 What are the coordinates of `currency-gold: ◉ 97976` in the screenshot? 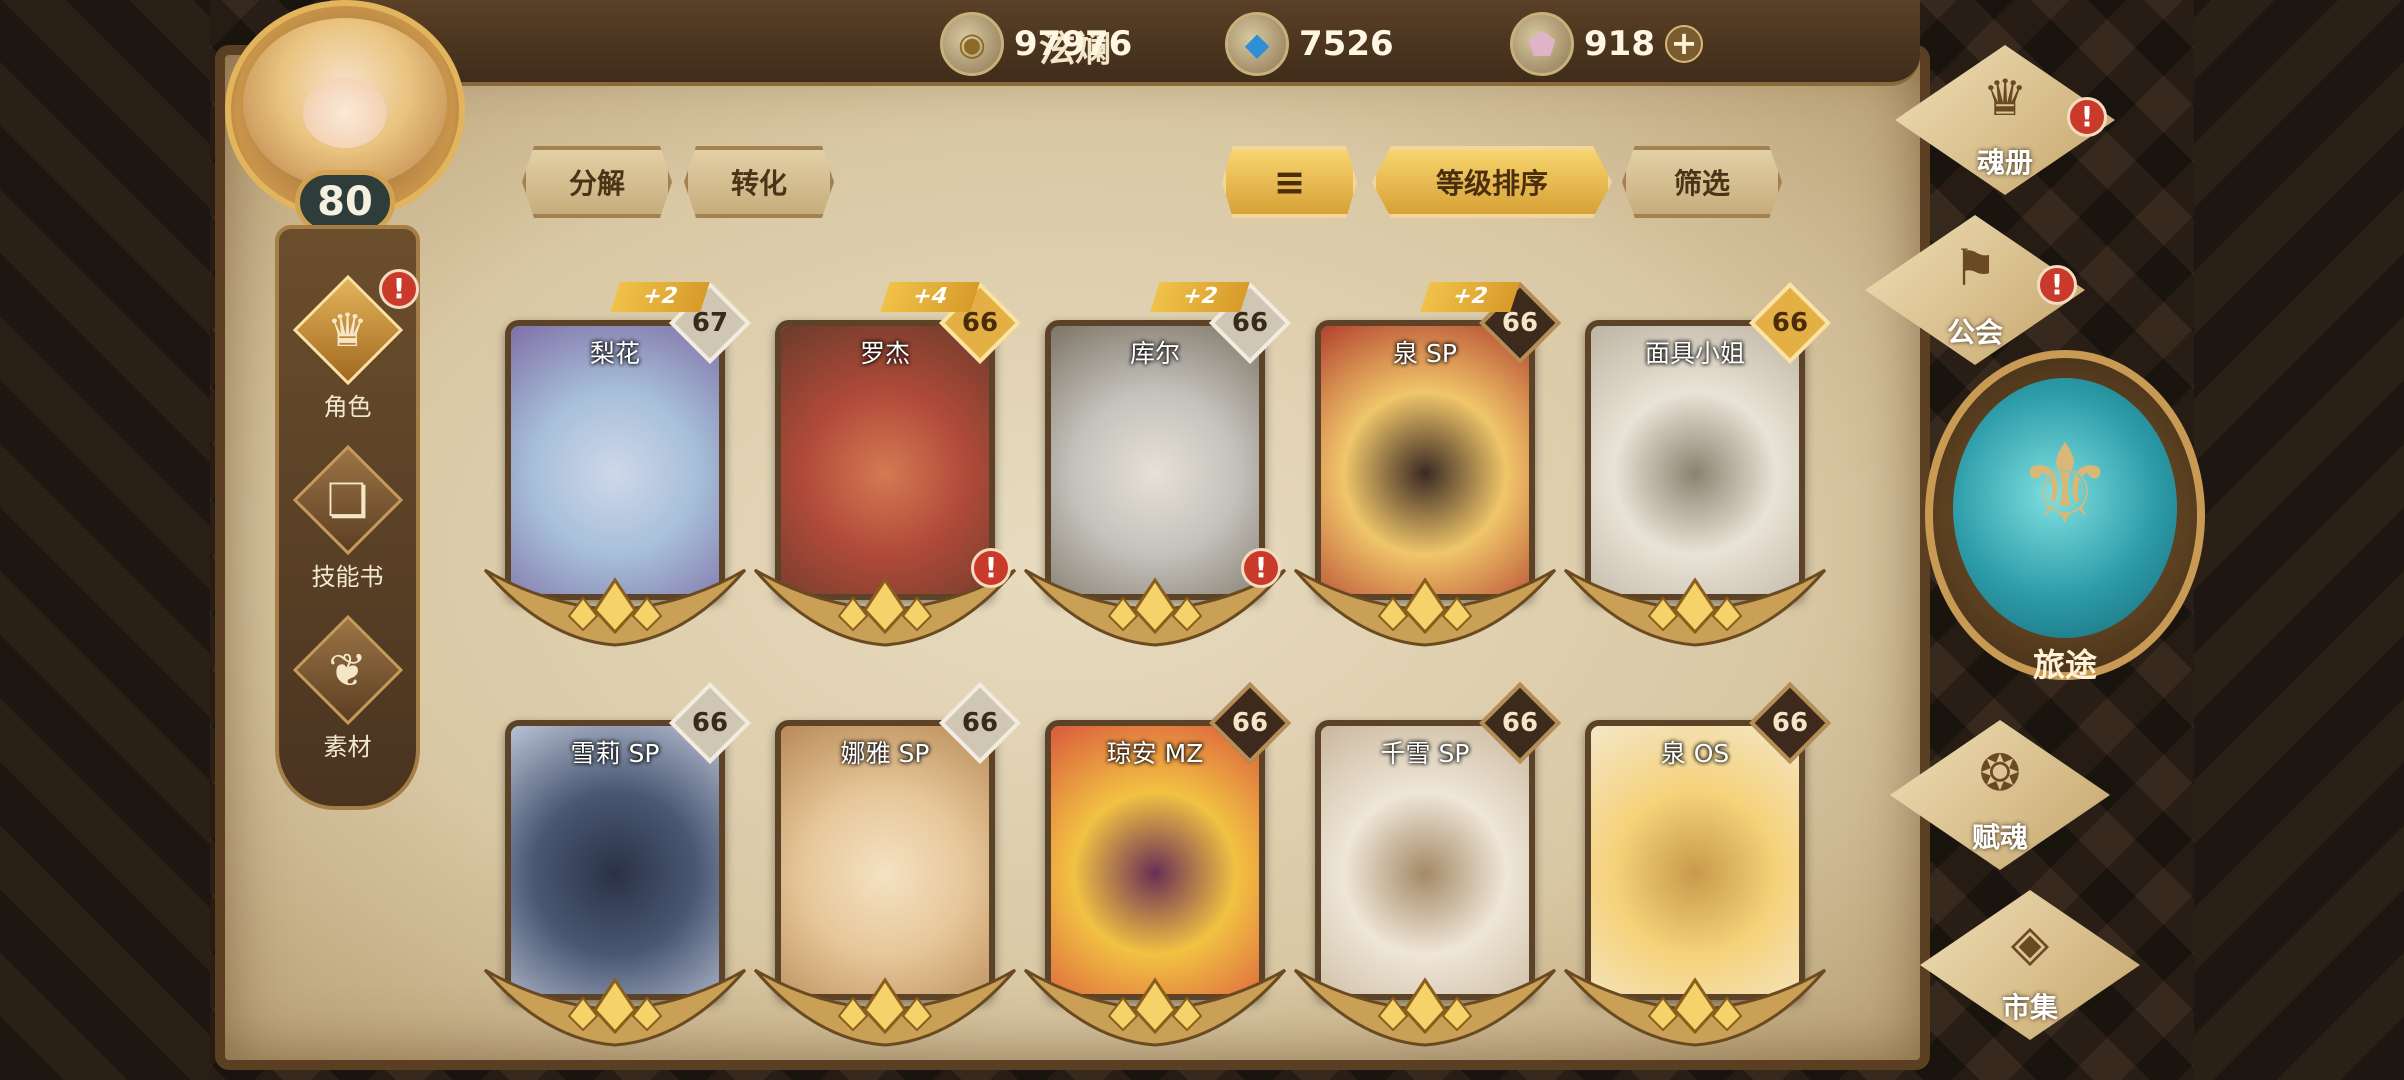 It's located at (1036, 44).